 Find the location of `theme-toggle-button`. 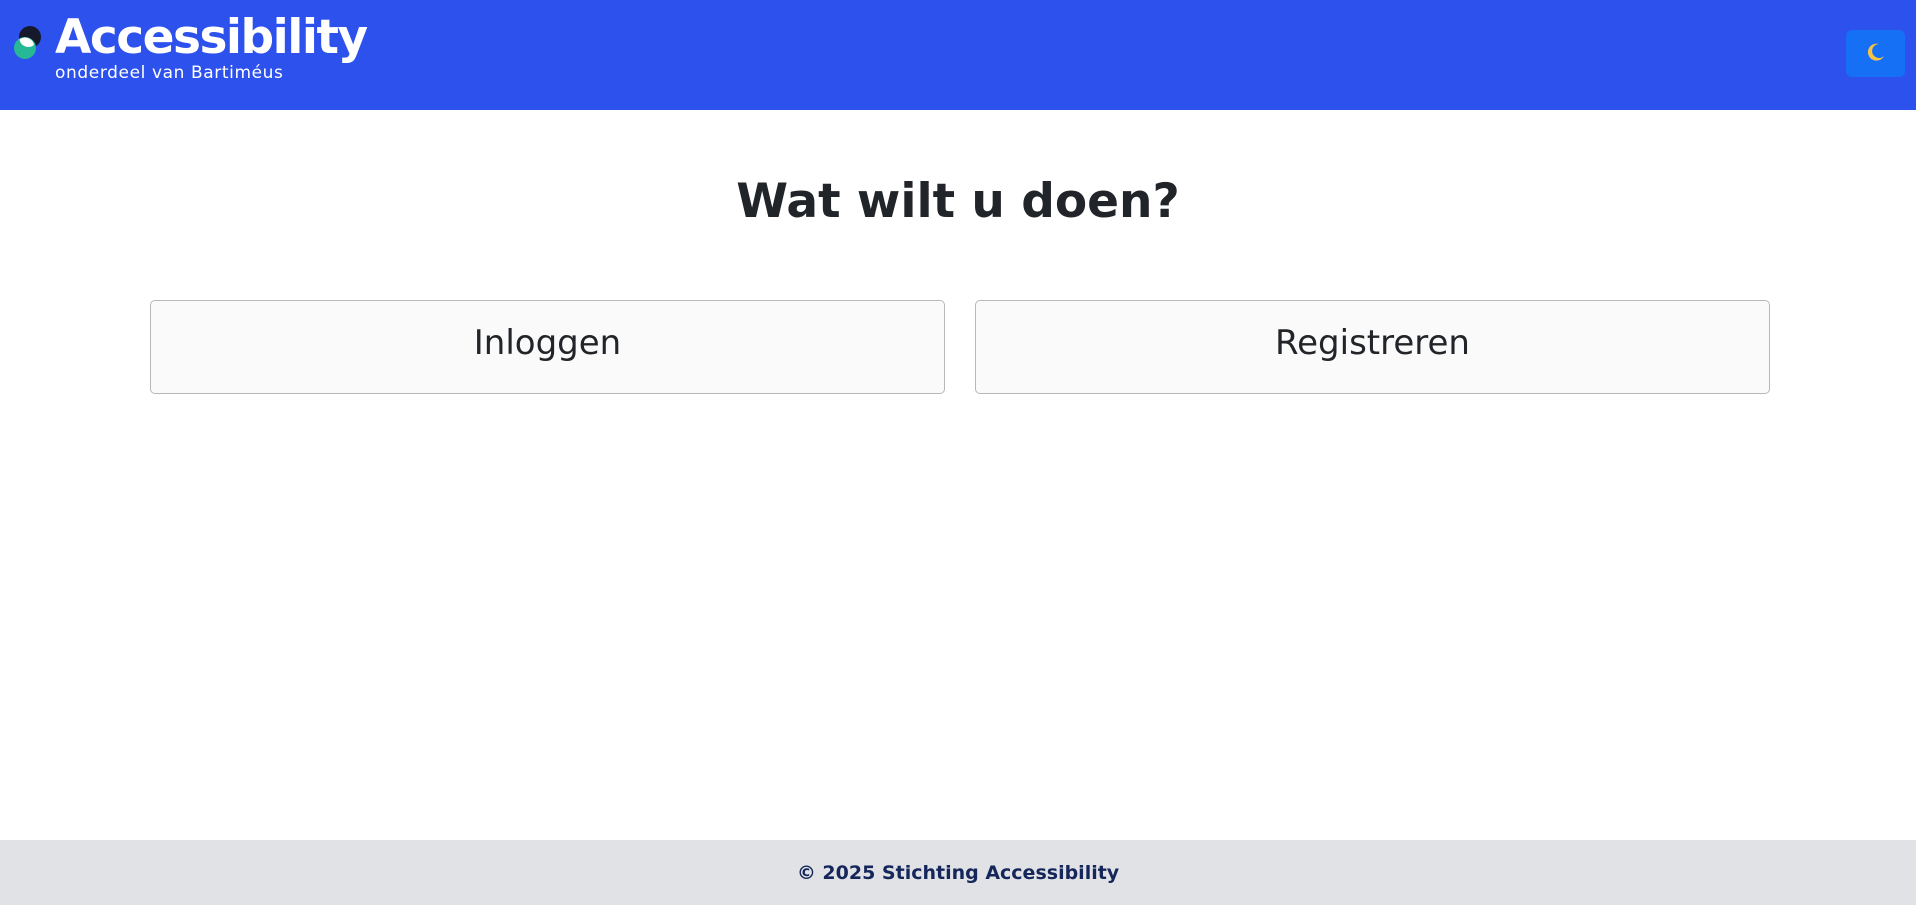

theme-toggle-button is located at coordinates (1875, 53).